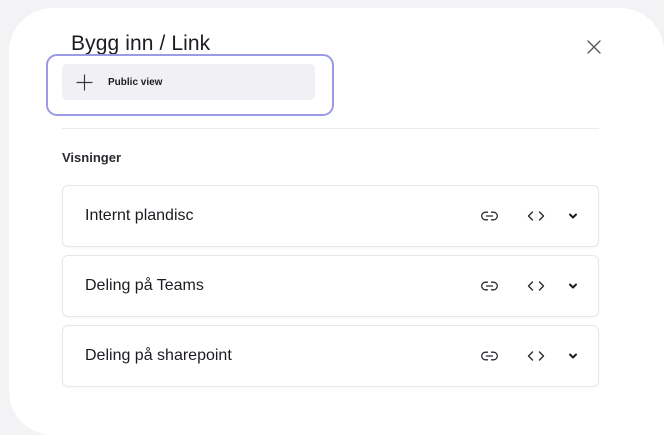 This screenshot has width=664, height=435. What do you see at coordinates (92, 157) in the screenshot?
I see `section-label-views: Visninger` at bounding box center [92, 157].